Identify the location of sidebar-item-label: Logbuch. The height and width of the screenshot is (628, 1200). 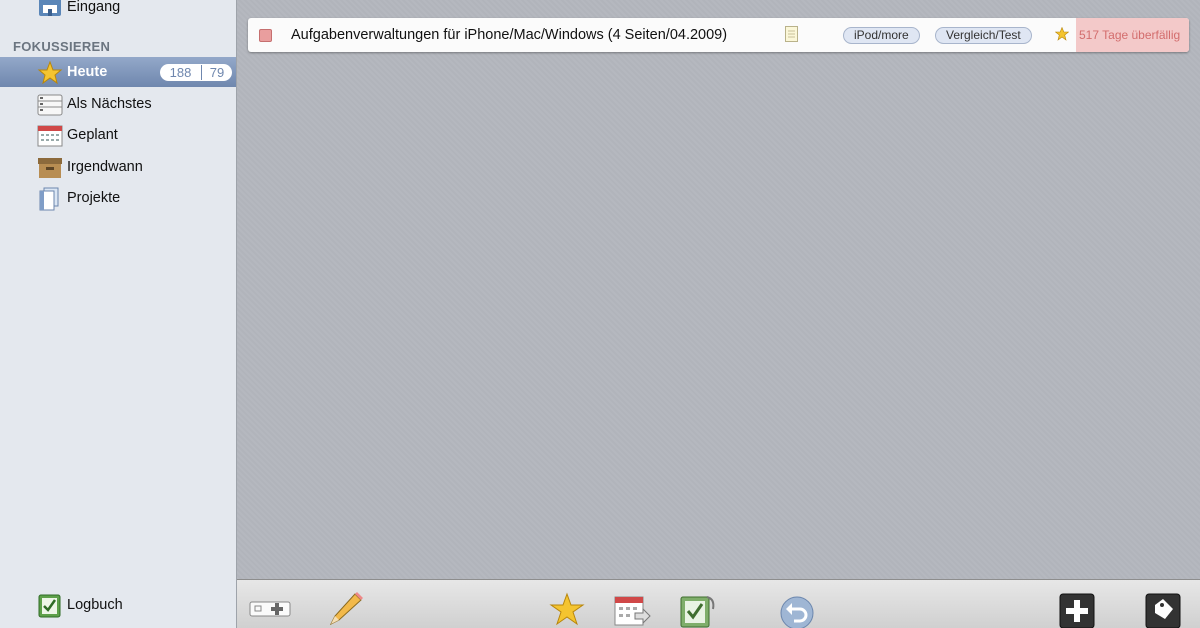
(95, 605).